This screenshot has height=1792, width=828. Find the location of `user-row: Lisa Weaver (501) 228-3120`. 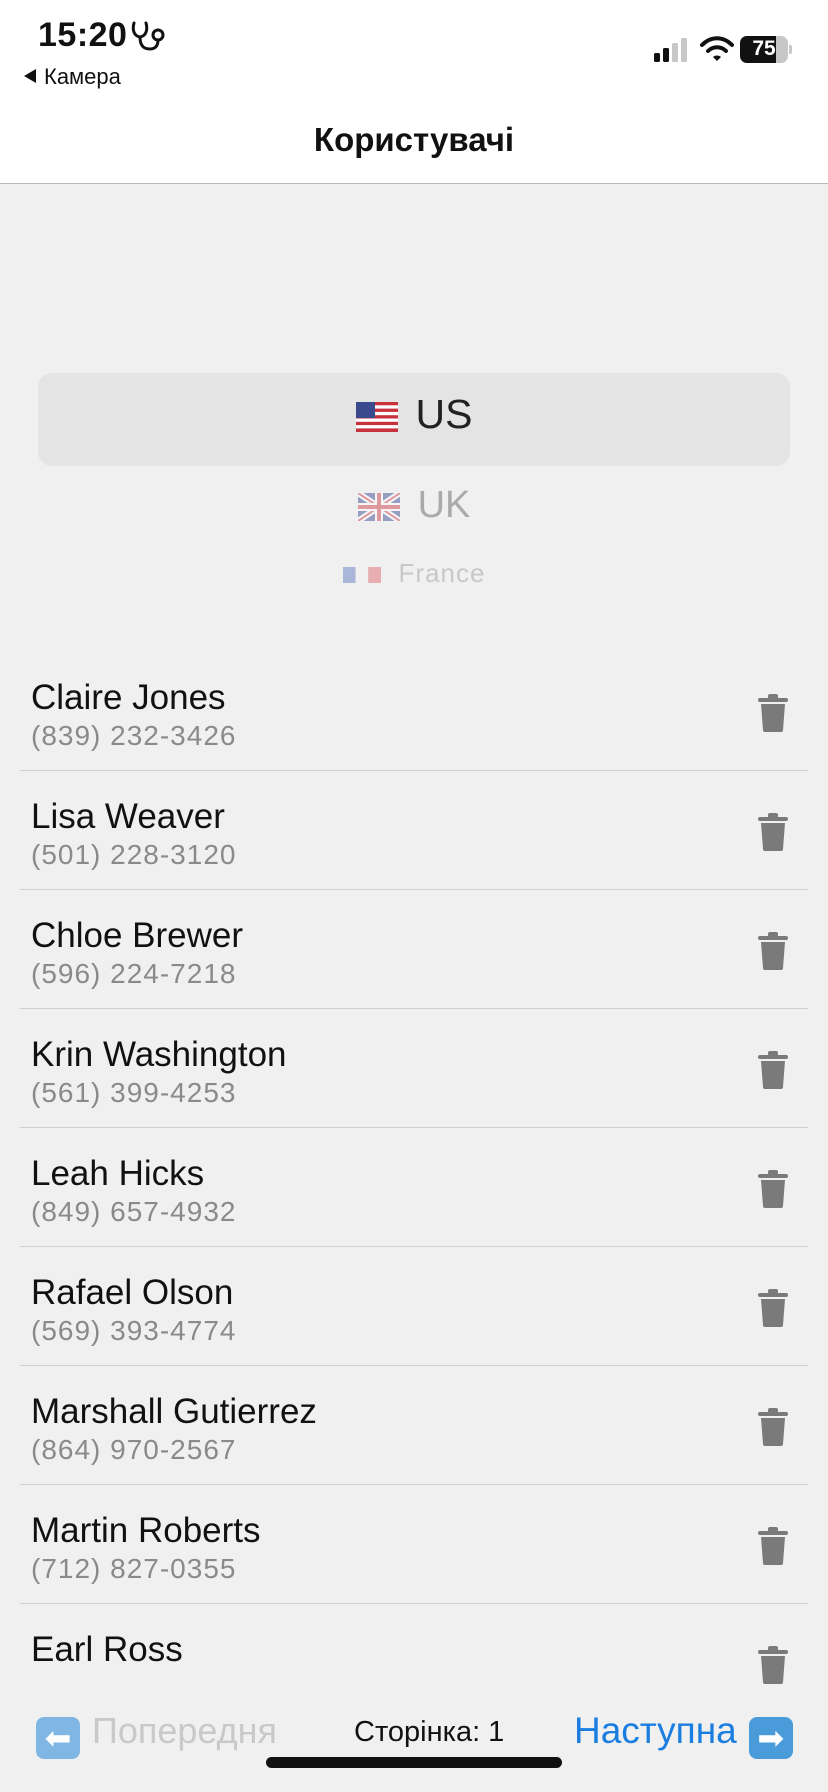

user-row: Lisa Weaver (501) 228-3120 is located at coordinates (414, 830).